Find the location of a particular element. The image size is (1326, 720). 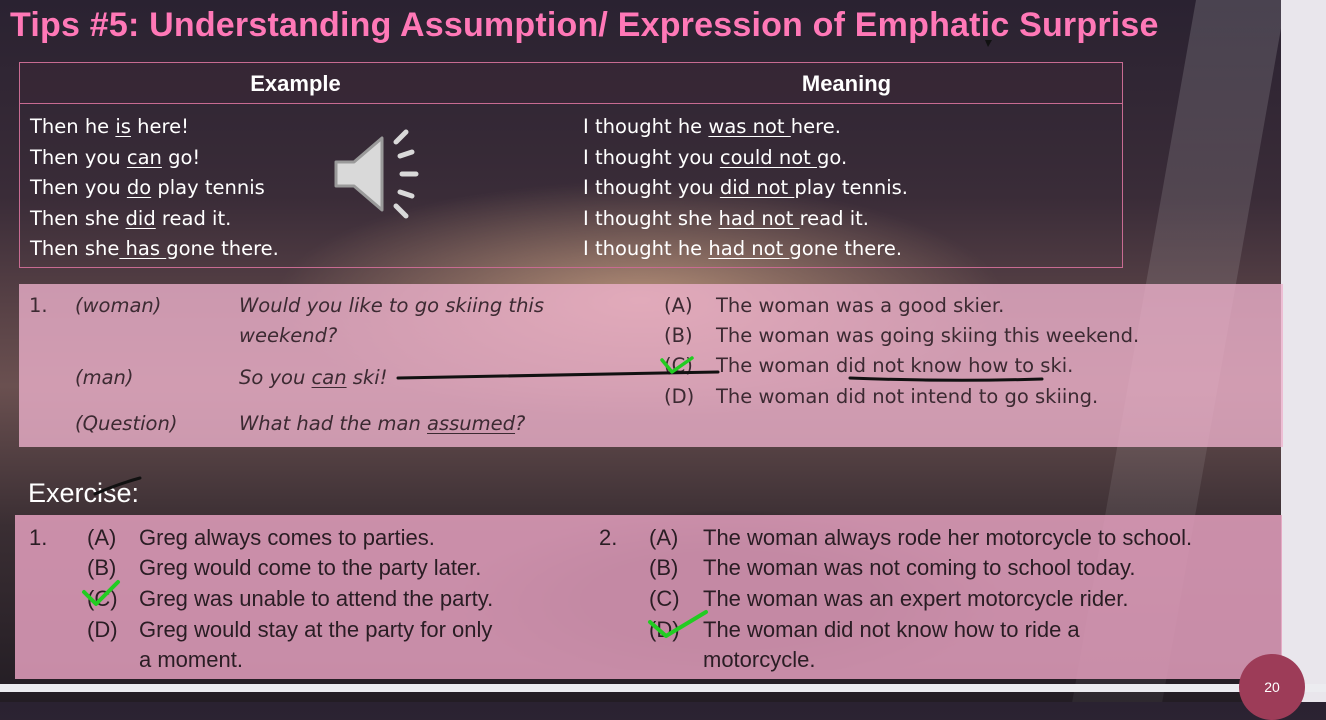

exercise-q1-number: 1. is located at coordinates (38, 537).